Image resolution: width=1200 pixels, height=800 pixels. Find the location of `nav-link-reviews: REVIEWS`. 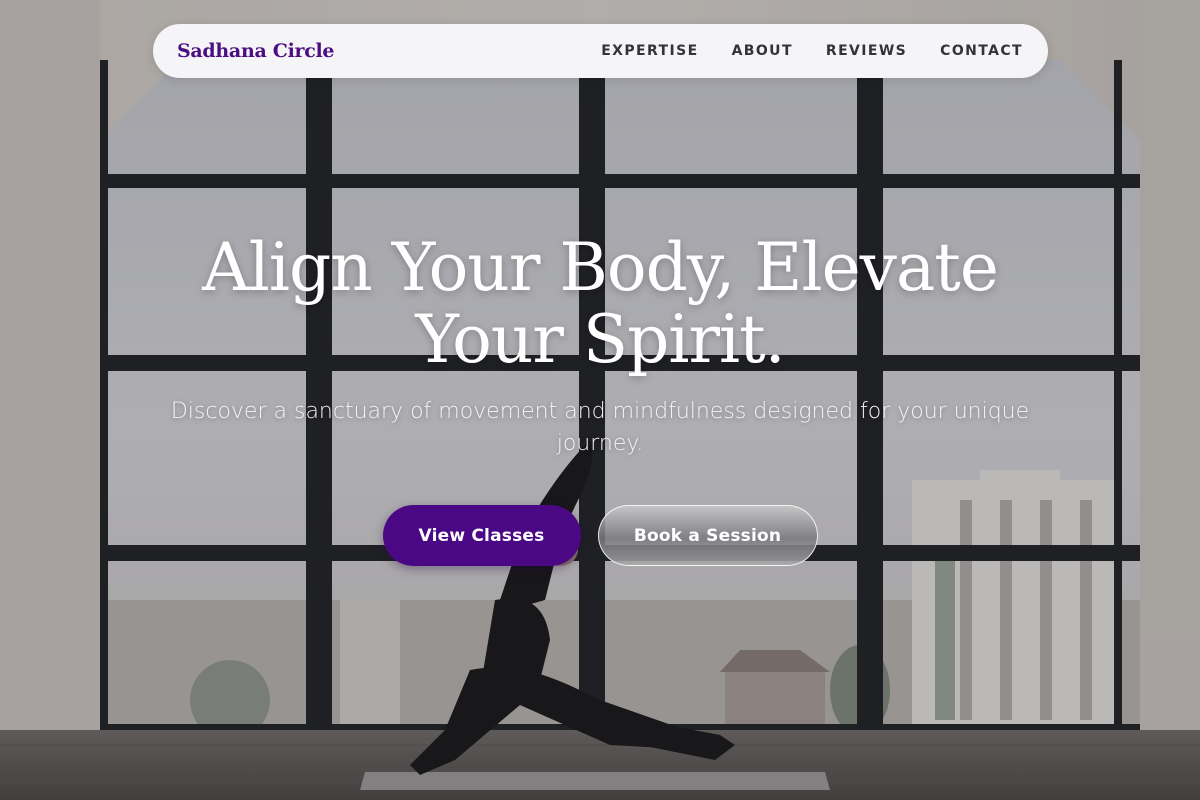

nav-link-reviews: REVIEWS is located at coordinates (866, 51).